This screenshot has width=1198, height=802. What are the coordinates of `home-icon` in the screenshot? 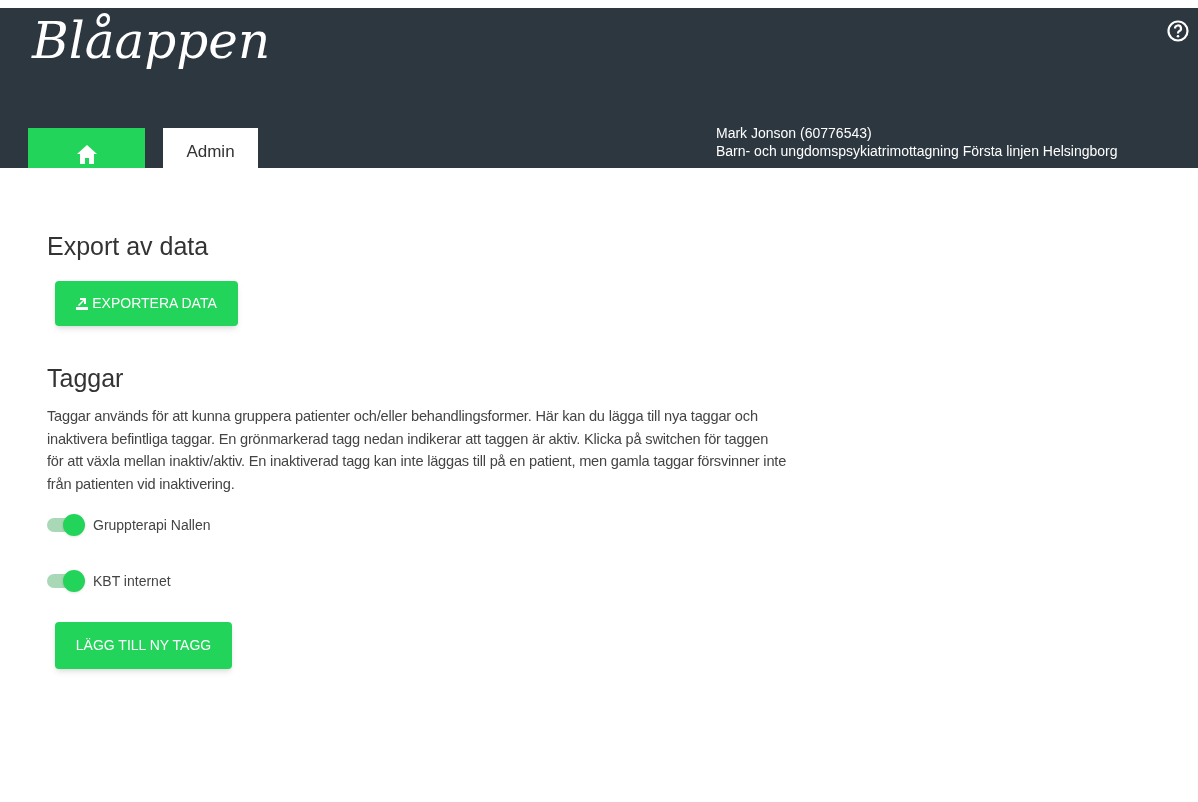 It's located at (86, 154).